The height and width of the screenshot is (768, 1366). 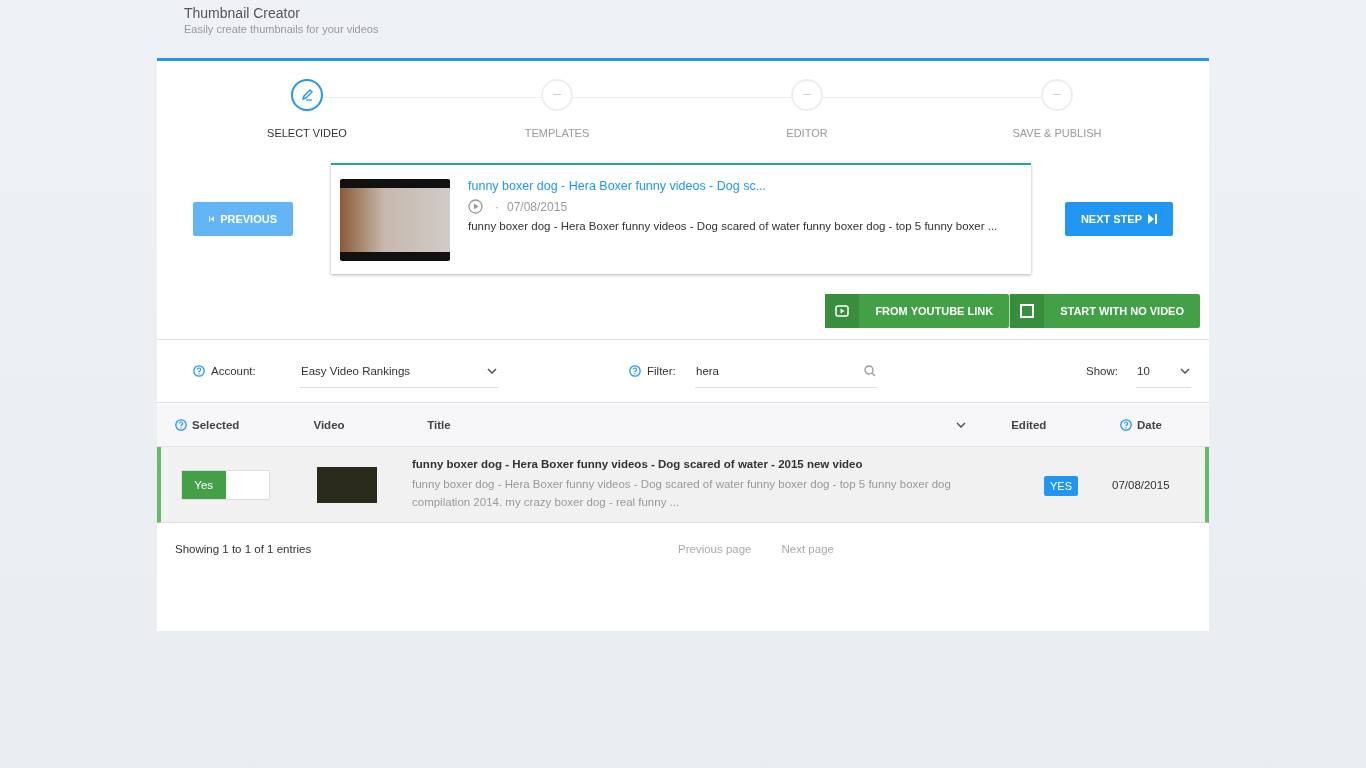 I want to click on entries-info: Showing 1 to 1 of 1 entries, so click(x=244, y=549).